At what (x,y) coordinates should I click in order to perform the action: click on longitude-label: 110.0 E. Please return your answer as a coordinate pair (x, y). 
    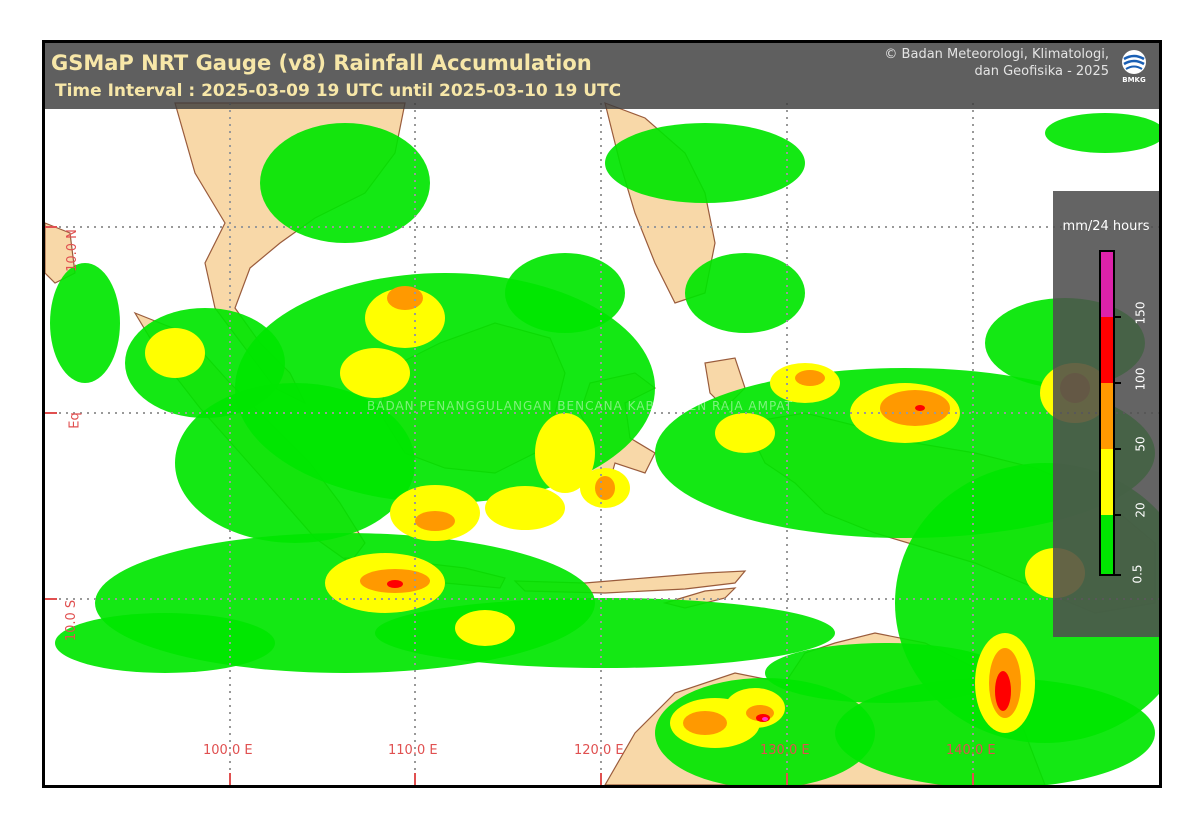
    Looking at the image, I should click on (413, 750).